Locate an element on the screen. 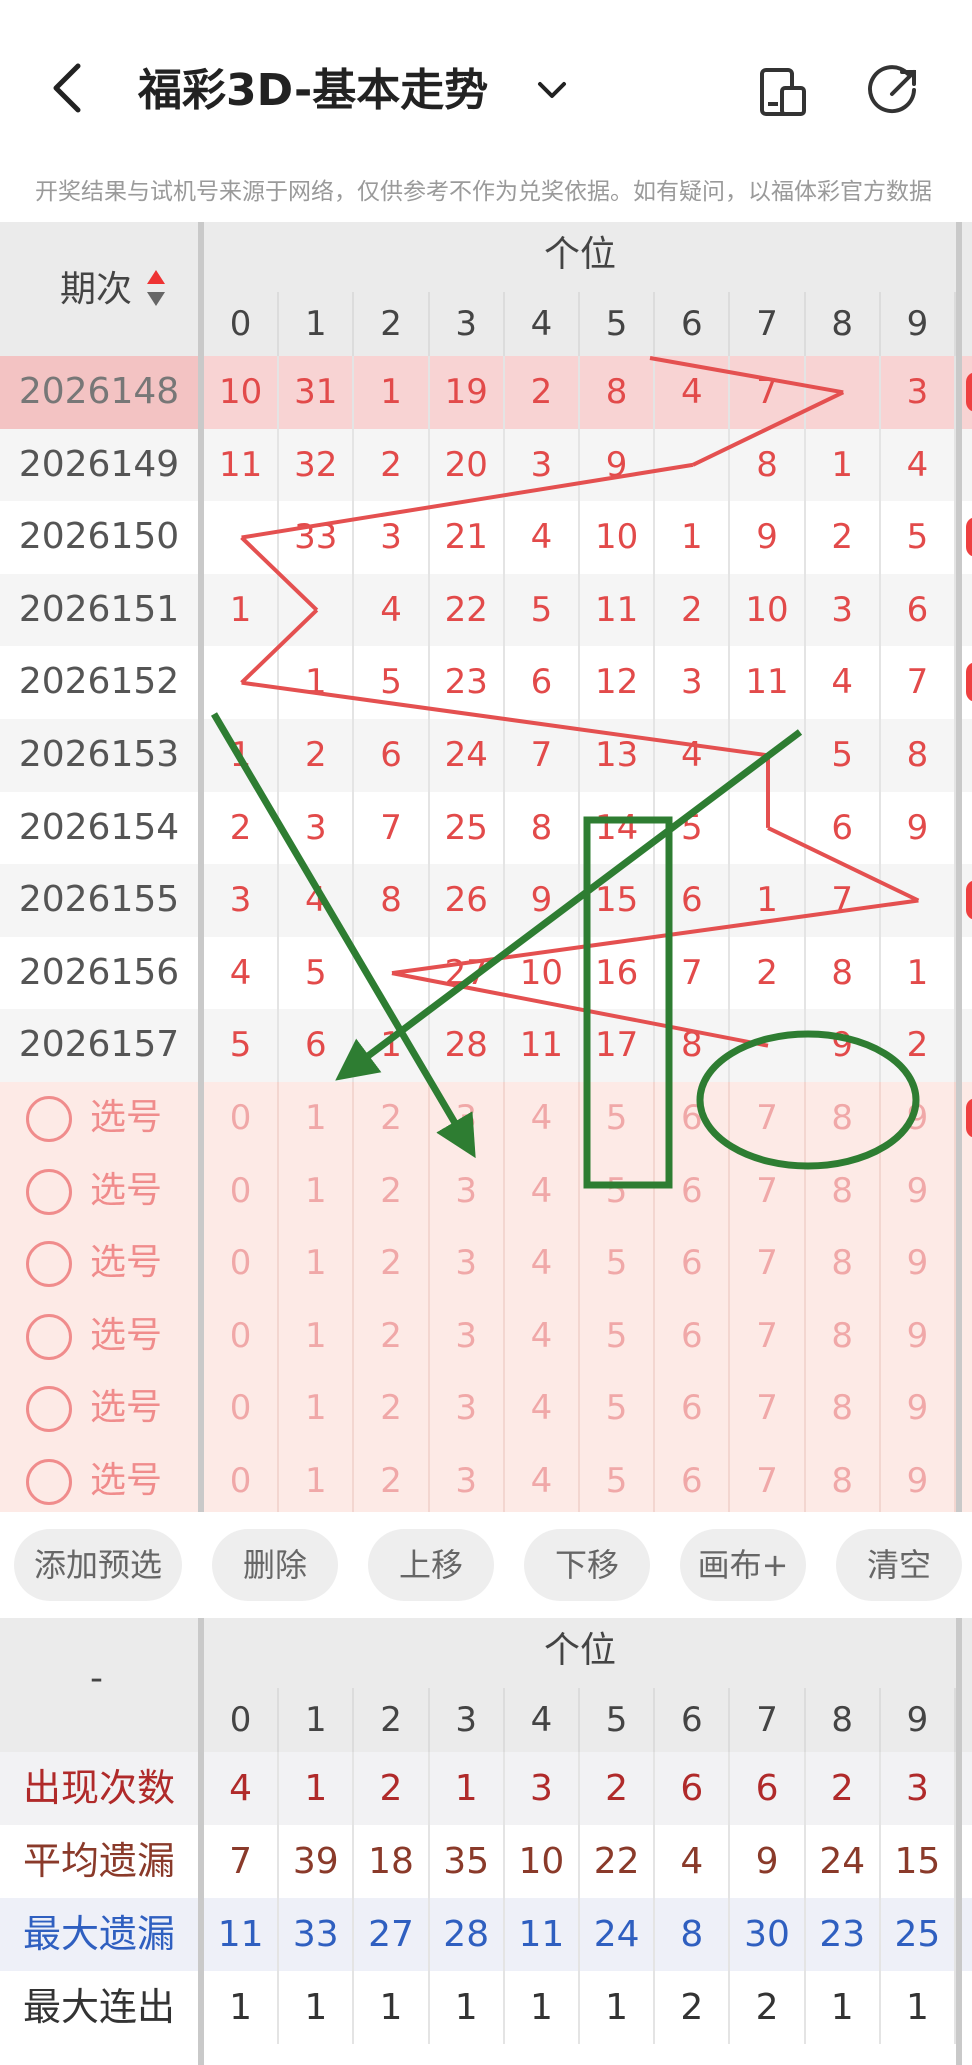 The image size is (972, 2065). sort-icon is located at coordinates (156, 288).